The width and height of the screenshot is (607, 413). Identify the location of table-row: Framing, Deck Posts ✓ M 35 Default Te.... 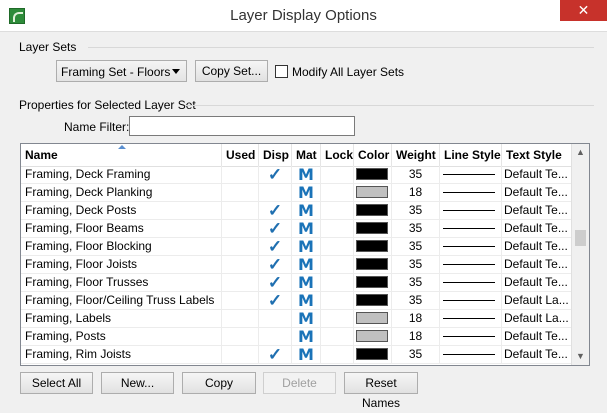
(296, 211).